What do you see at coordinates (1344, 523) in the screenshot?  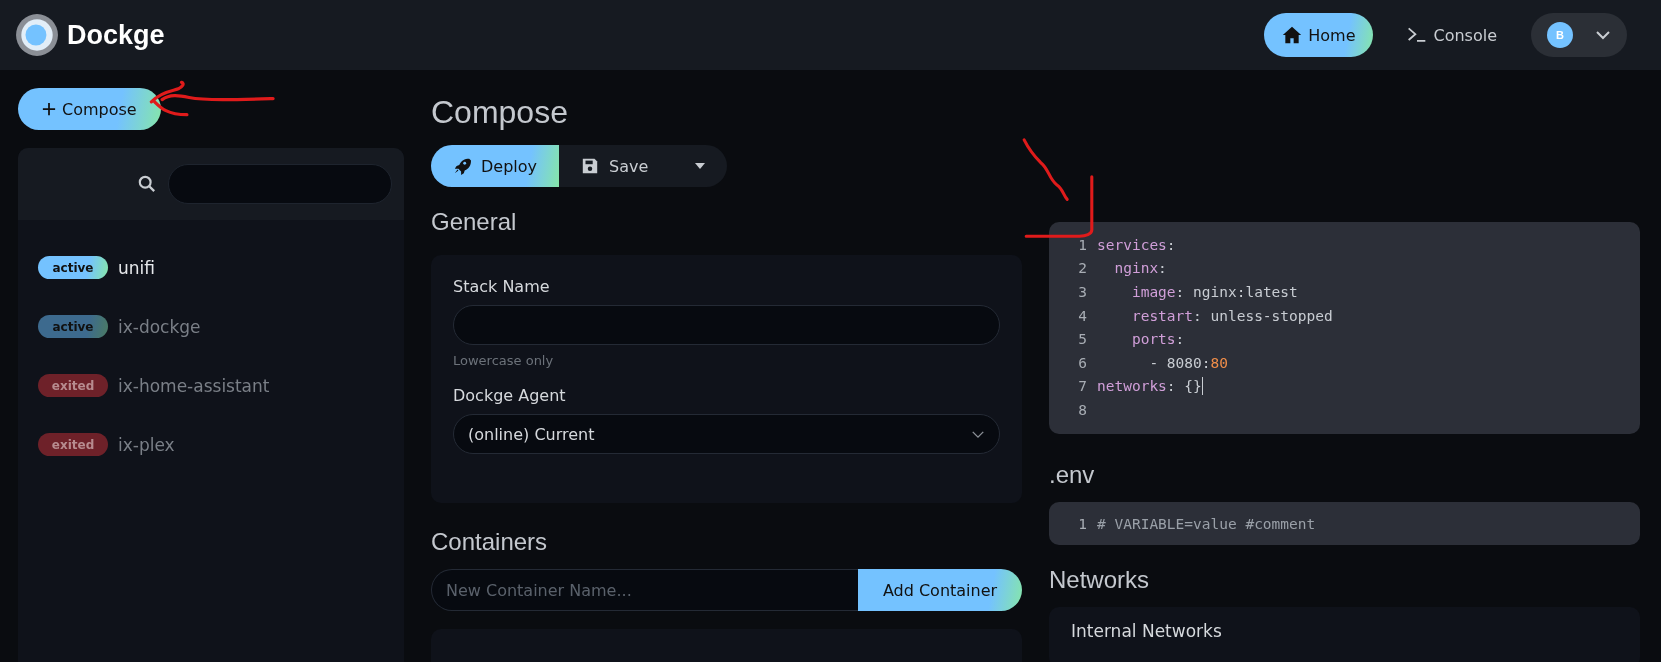 I see `env-editor: 1 # VARIABLE=value #comment` at bounding box center [1344, 523].